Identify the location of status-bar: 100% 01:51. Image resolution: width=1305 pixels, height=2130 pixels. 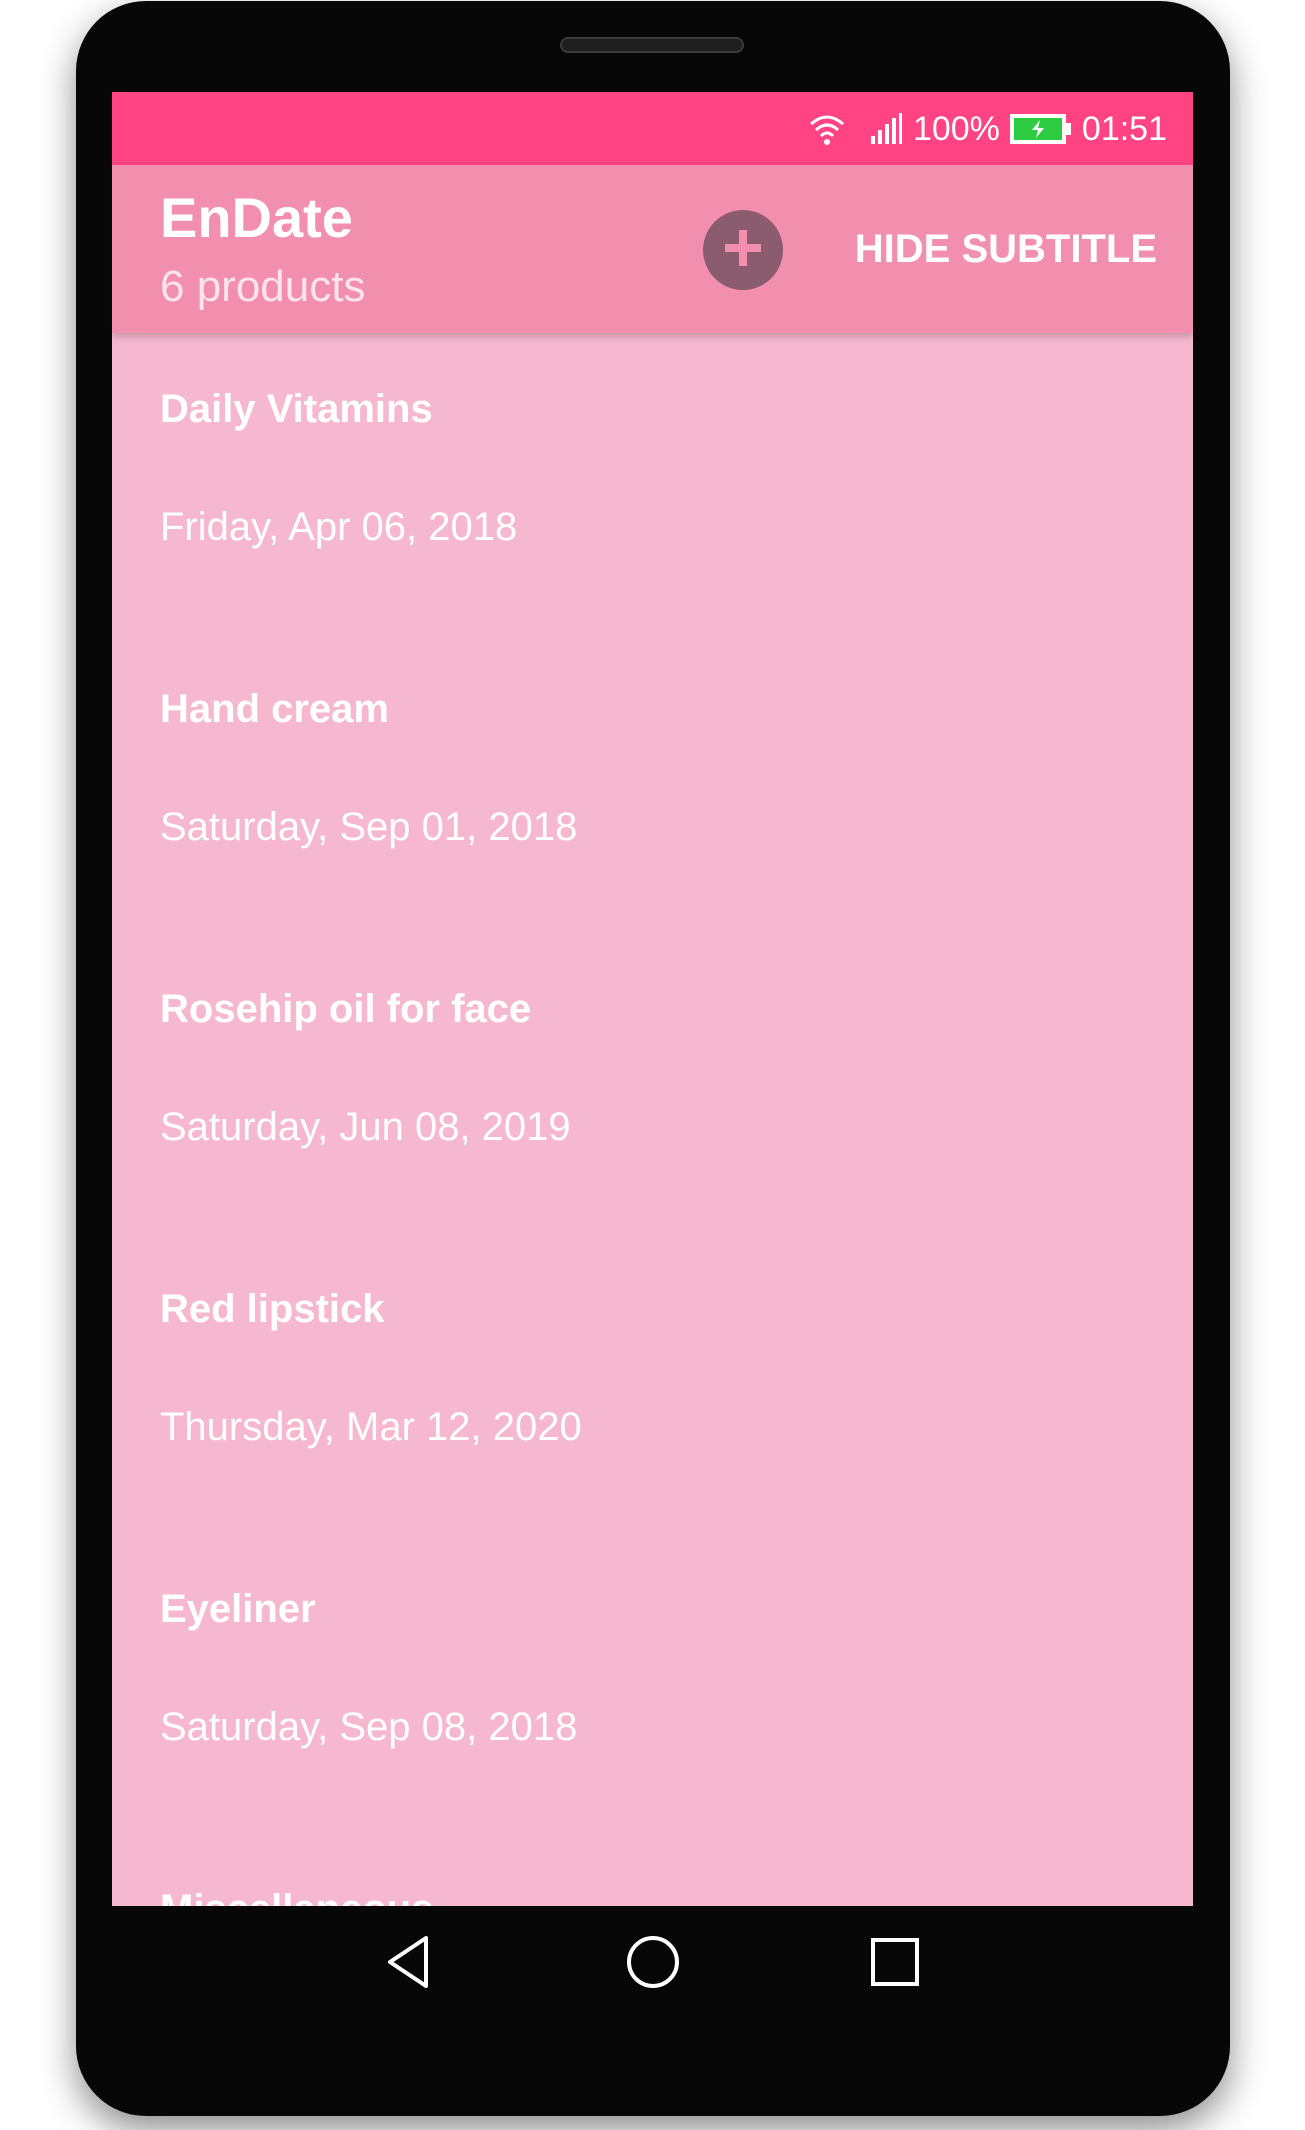
(652, 128).